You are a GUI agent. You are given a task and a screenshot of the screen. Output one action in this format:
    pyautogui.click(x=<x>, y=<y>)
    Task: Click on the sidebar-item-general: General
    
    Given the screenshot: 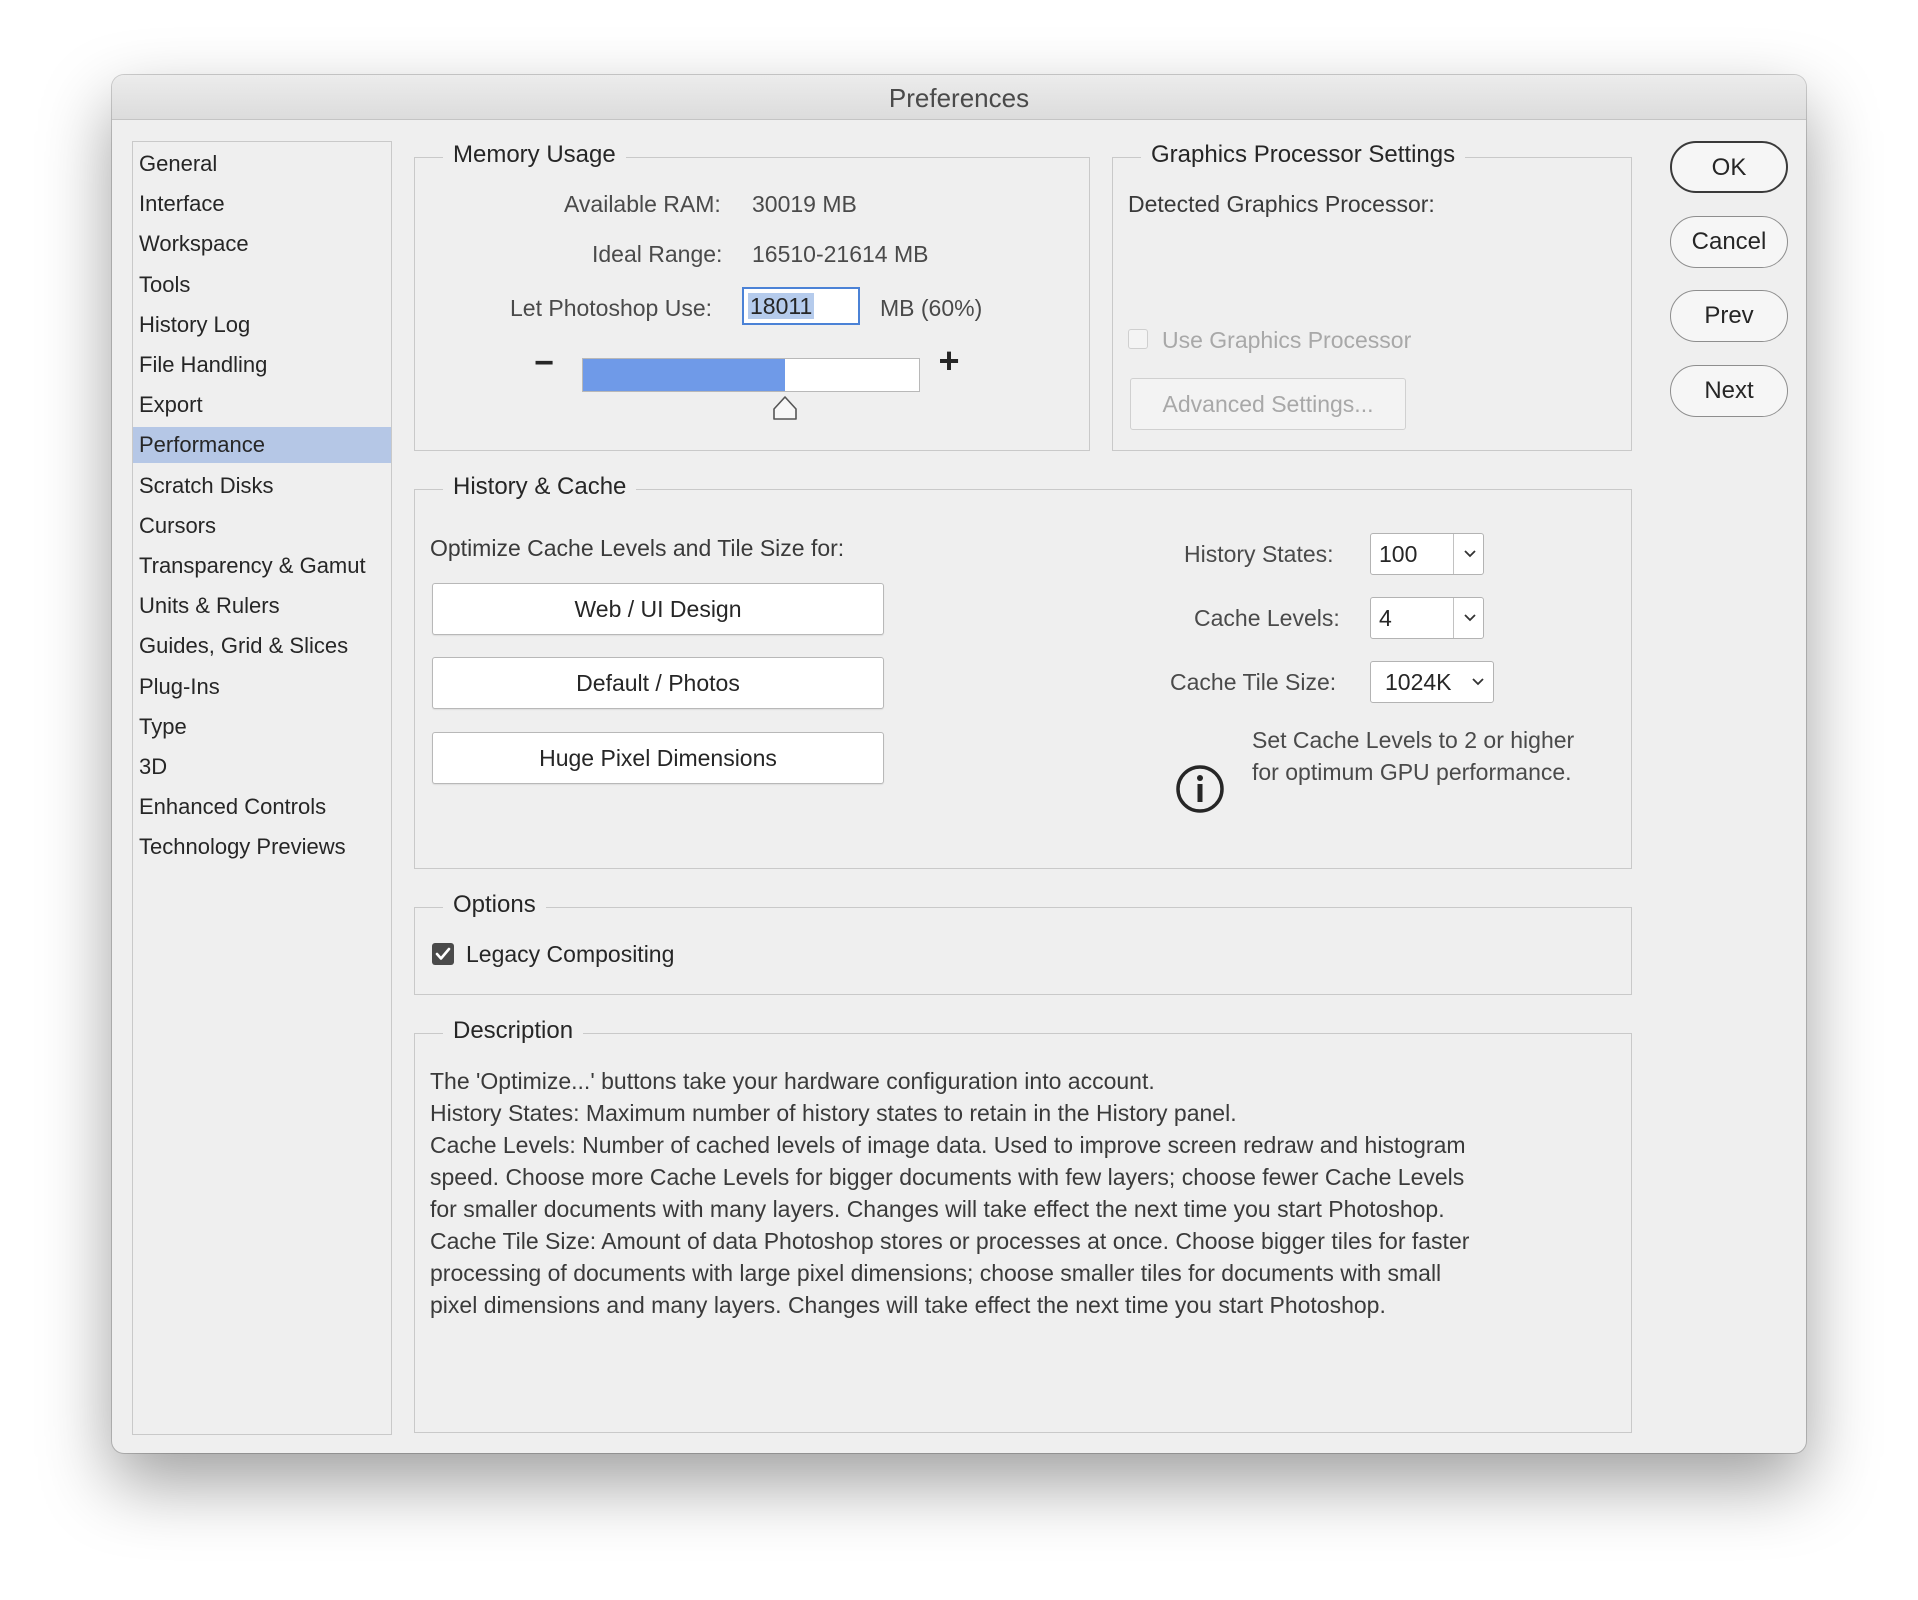 What is the action you would take?
    pyautogui.click(x=262, y=164)
    